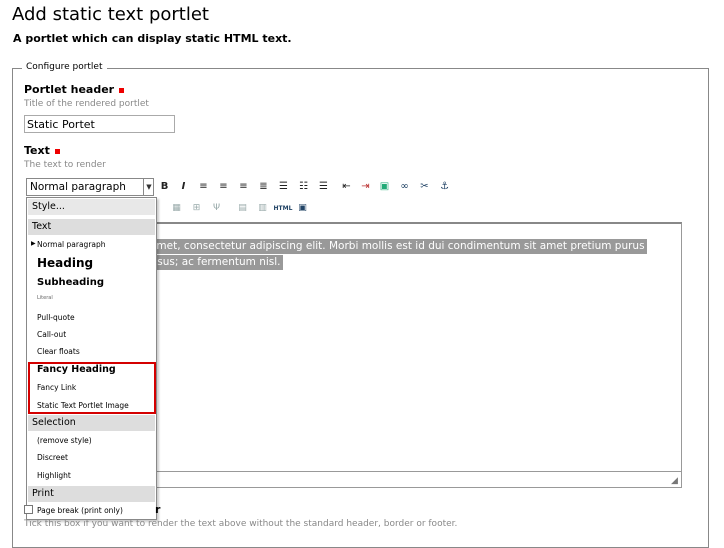  What do you see at coordinates (91, 494) in the screenshot?
I see `dropdown-group-print: Print` at bounding box center [91, 494].